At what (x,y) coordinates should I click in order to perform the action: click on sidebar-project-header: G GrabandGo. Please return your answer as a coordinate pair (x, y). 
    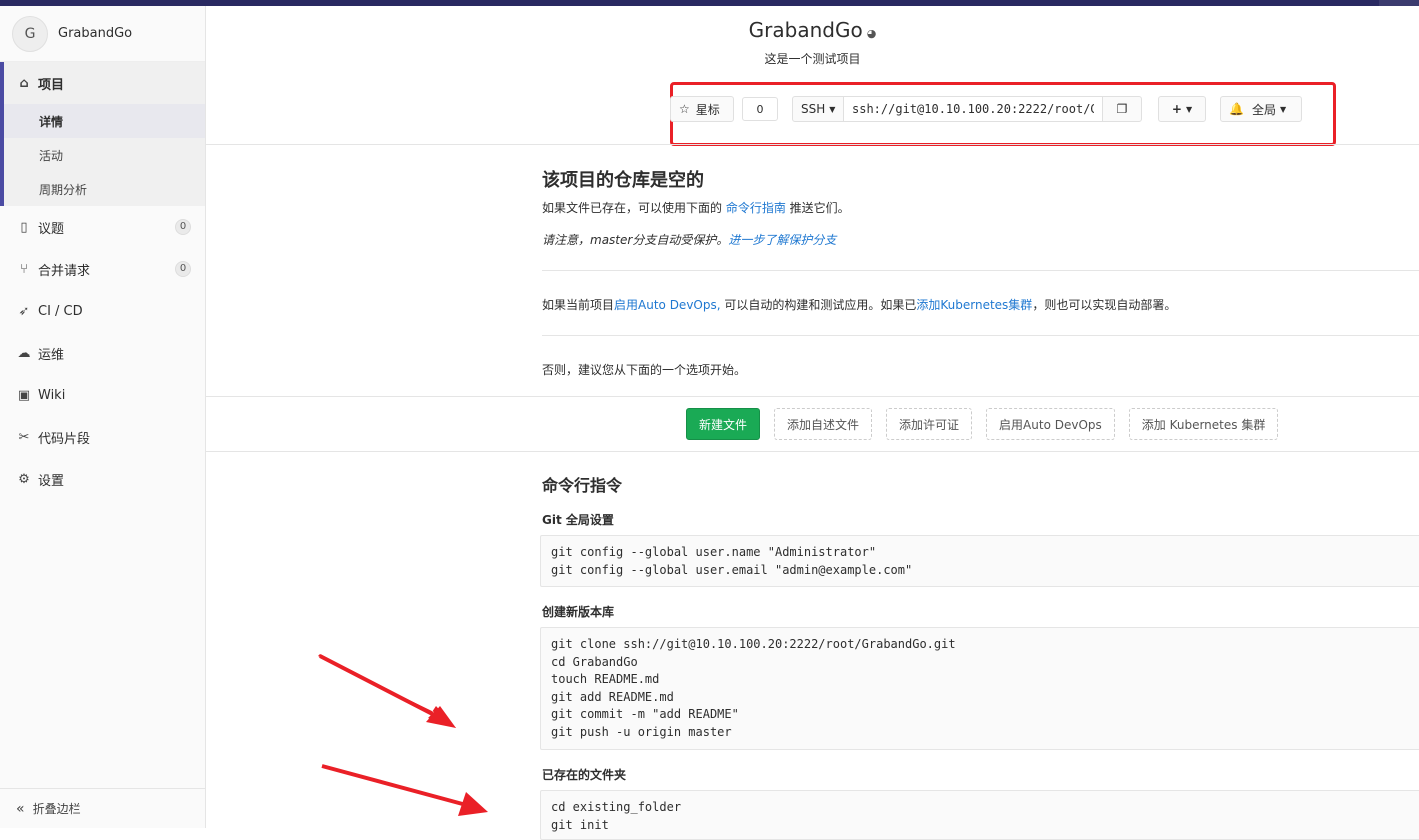
    Looking at the image, I should click on (102, 34).